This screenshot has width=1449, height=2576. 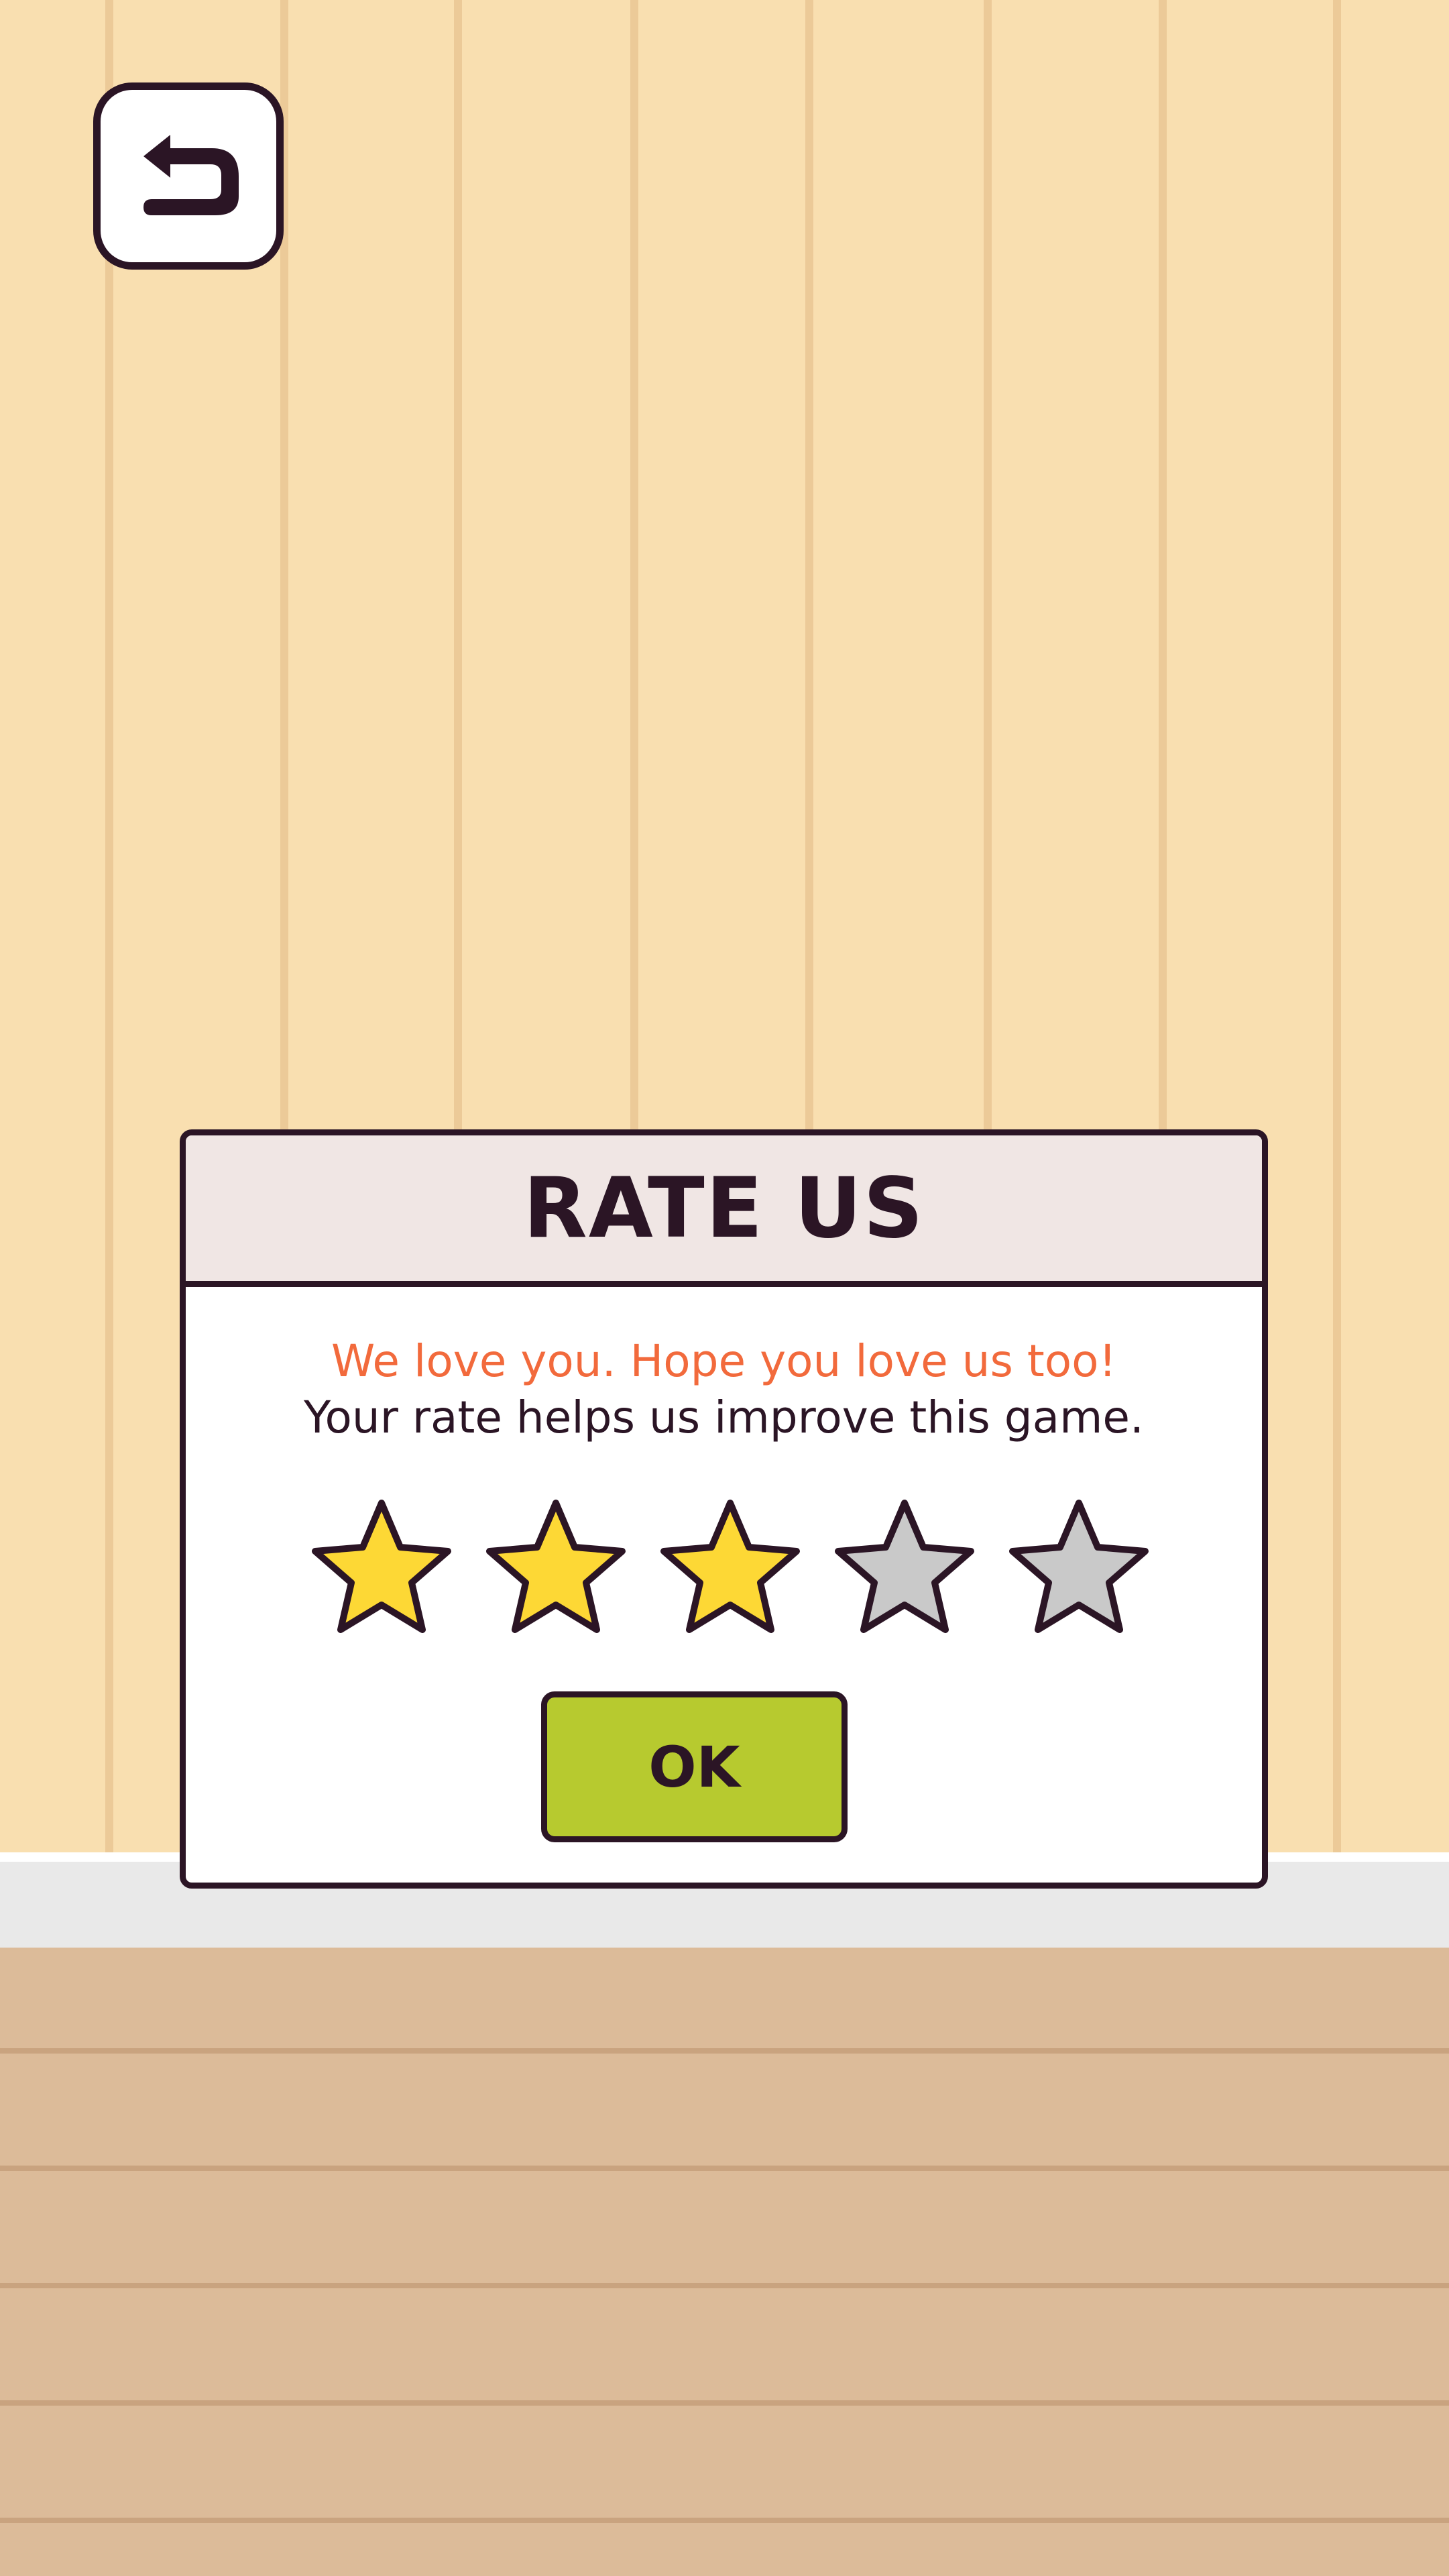 What do you see at coordinates (724, 1208) in the screenshot?
I see `dialog-title: RATE US` at bounding box center [724, 1208].